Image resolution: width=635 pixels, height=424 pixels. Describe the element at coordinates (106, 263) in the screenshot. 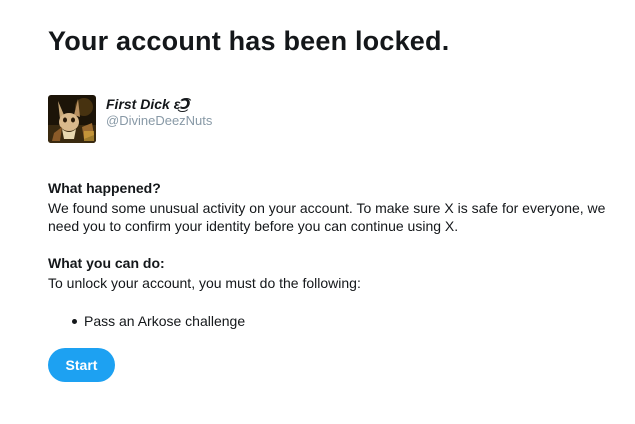

I see `what-you-can-do-heading: What you can do:` at that location.